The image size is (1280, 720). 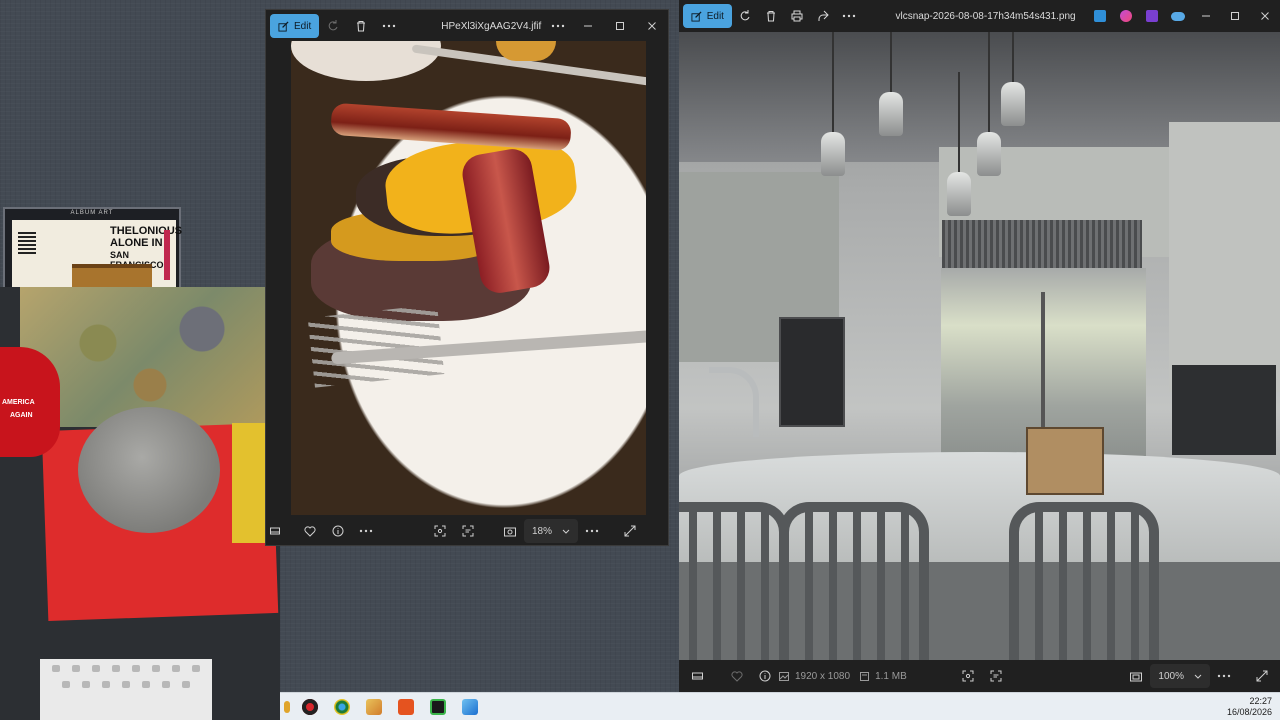 I want to click on red-hat: AMERICA AGAIN, so click(x=30, y=402).